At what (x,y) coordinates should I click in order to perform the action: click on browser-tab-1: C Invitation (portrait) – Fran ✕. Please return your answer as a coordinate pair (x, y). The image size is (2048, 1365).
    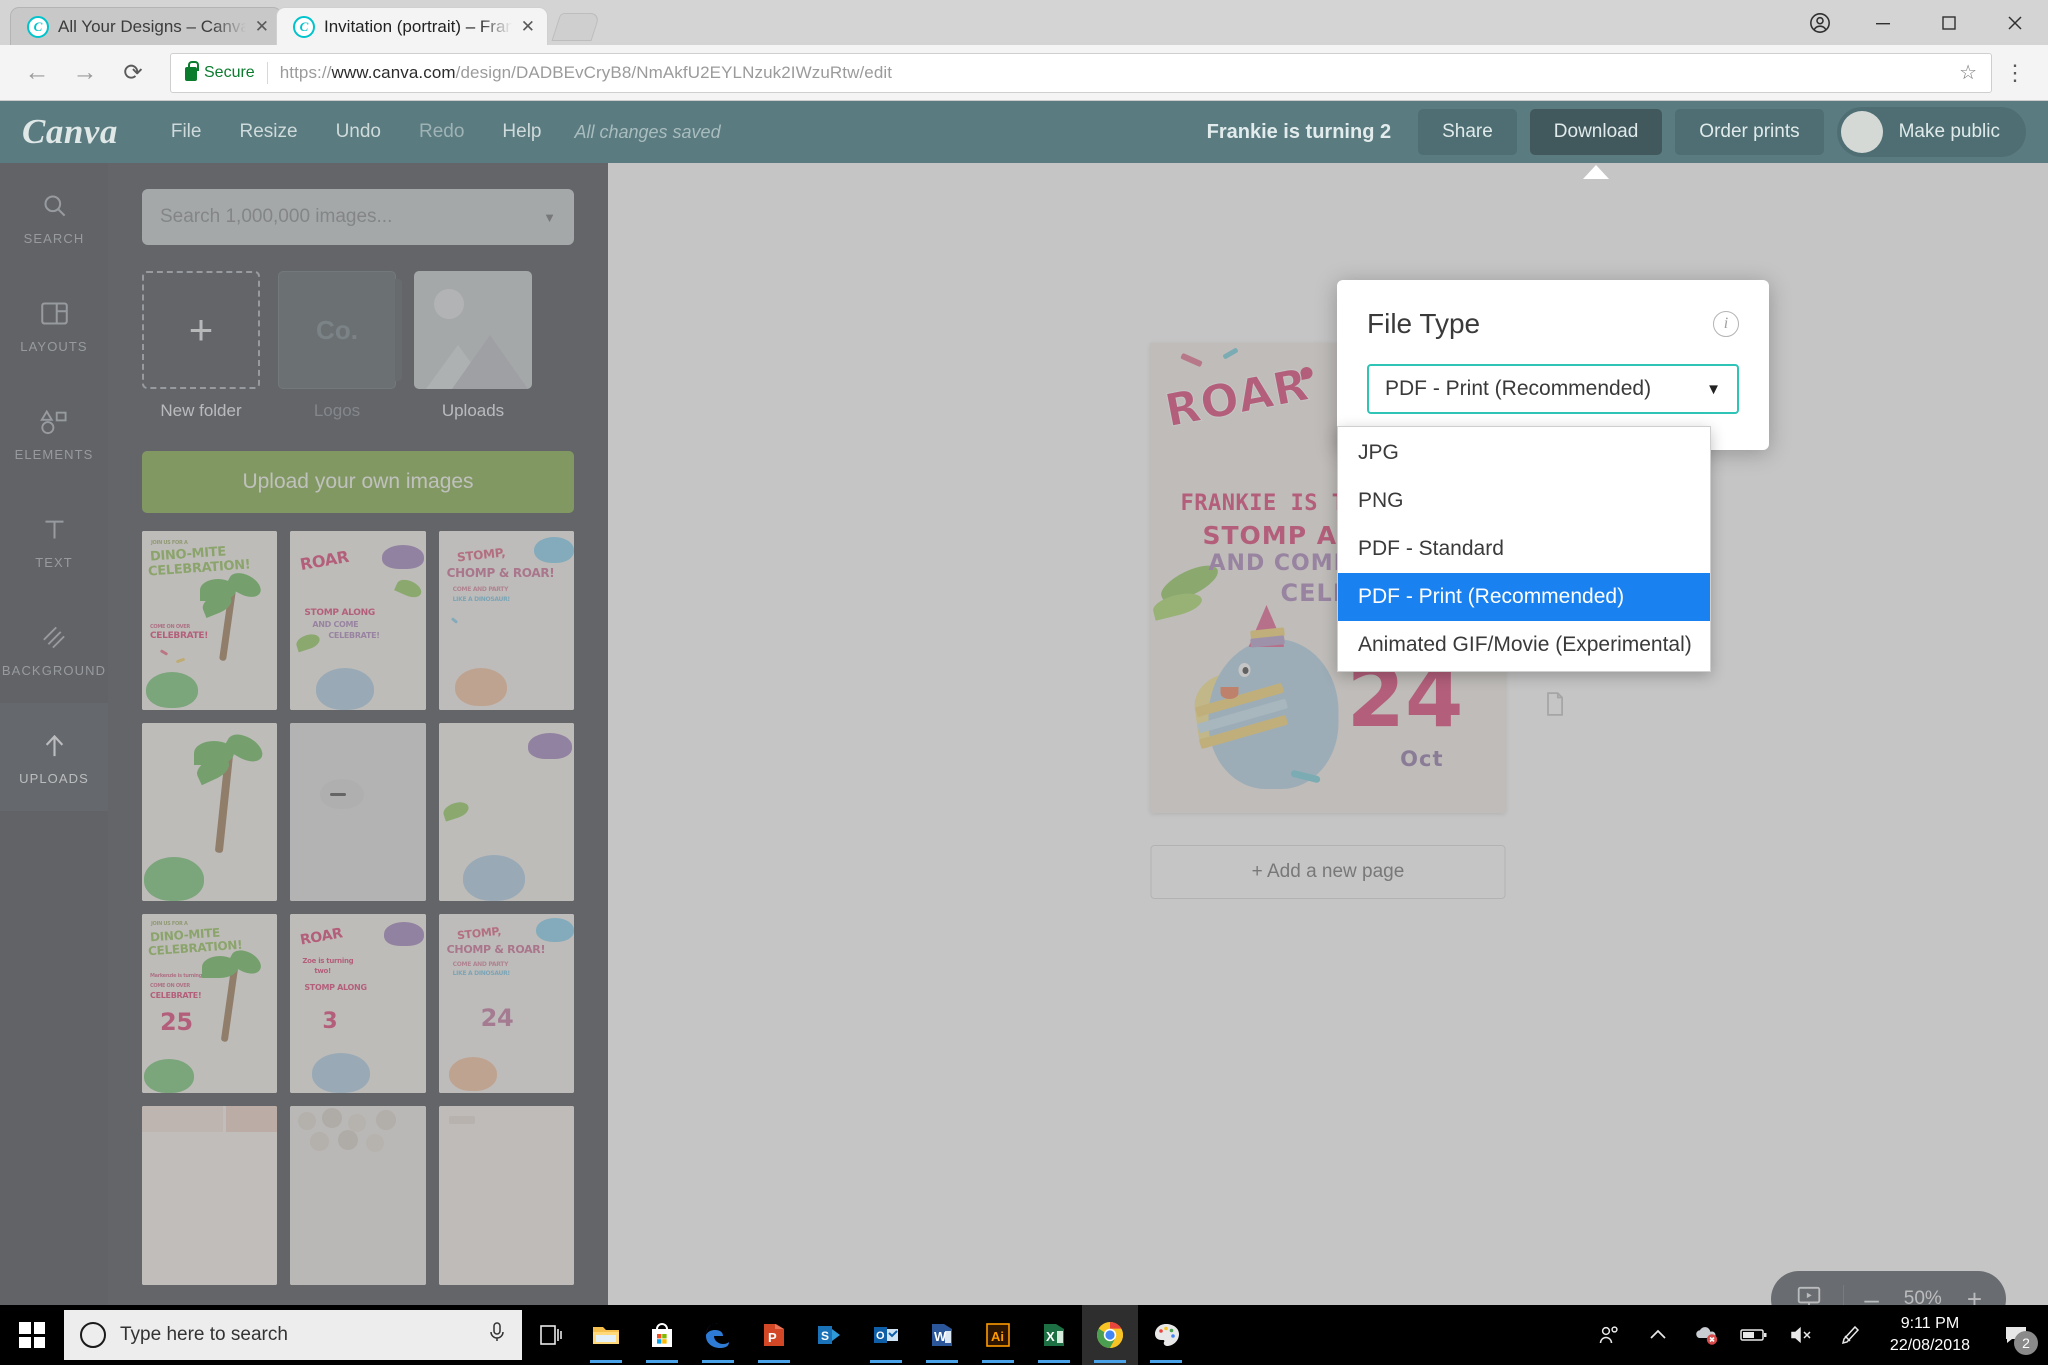
    Looking at the image, I should click on (412, 26).